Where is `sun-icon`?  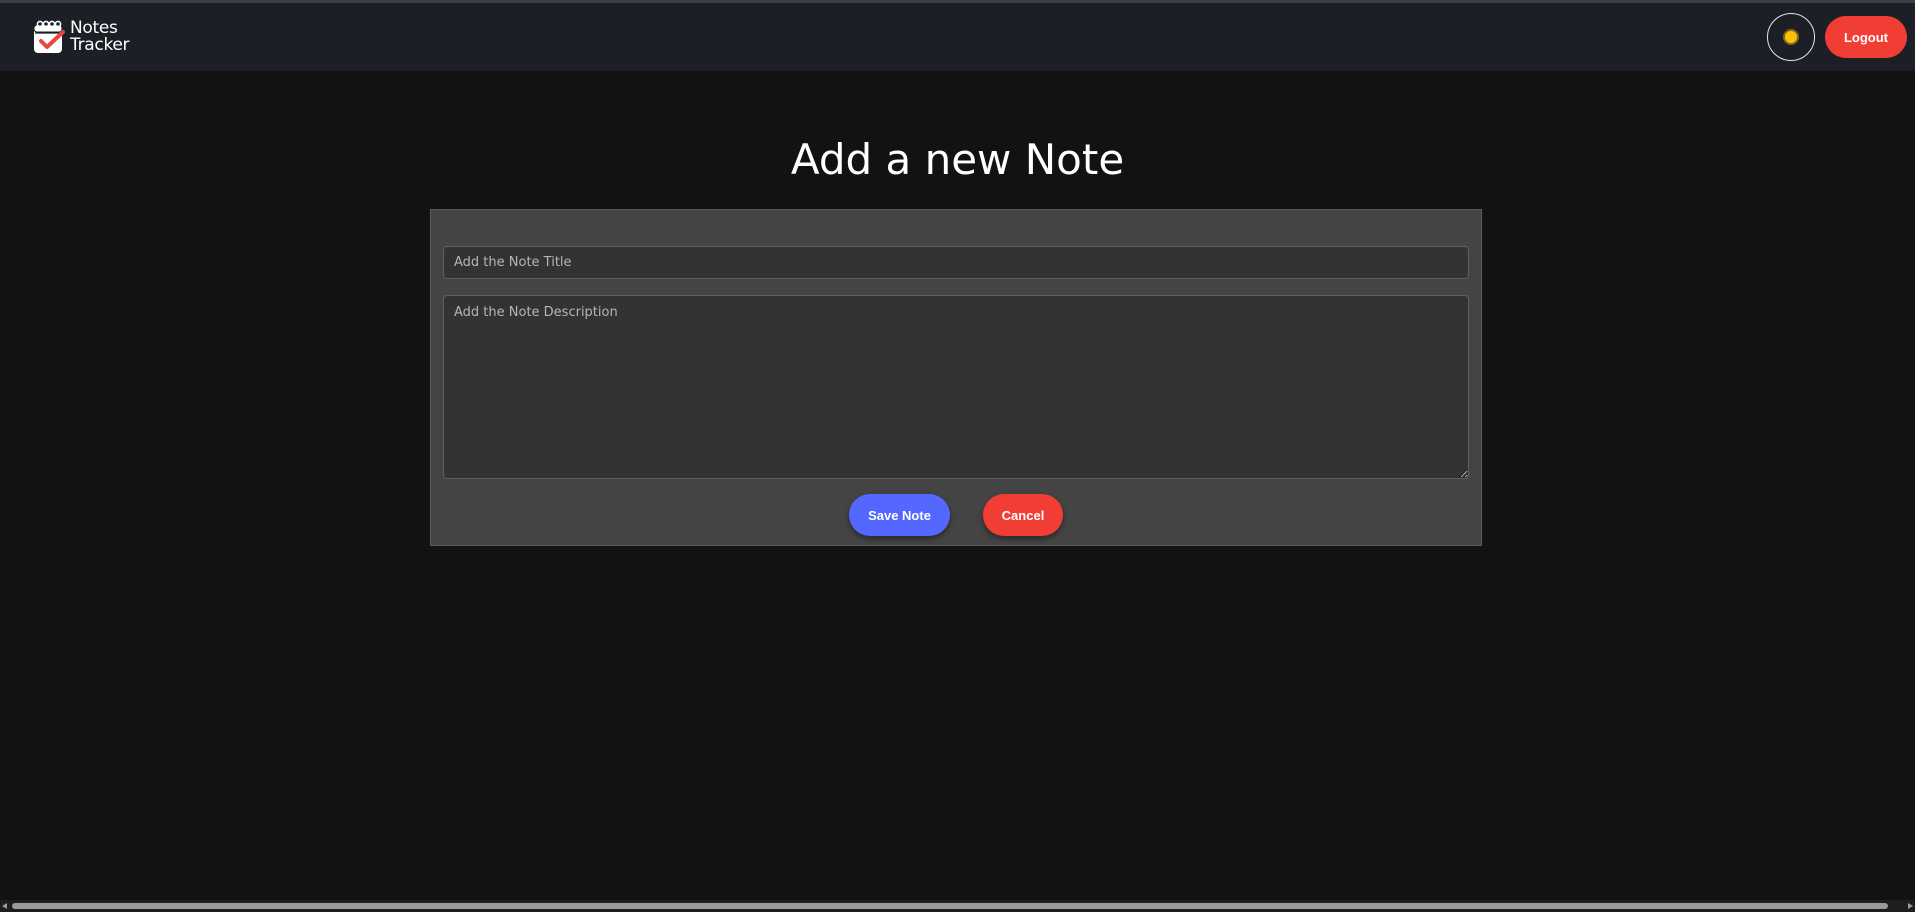 sun-icon is located at coordinates (1790, 37).